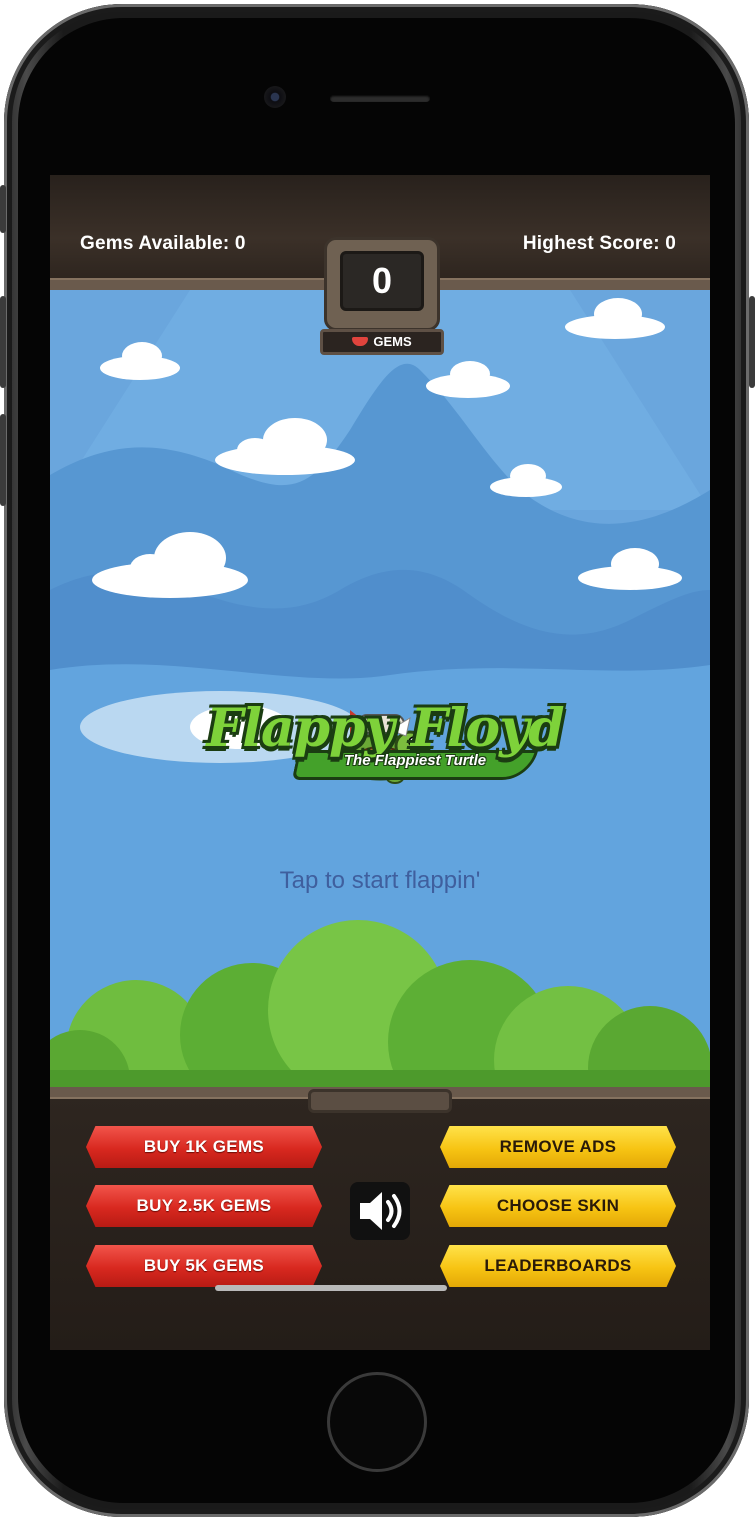 This screenshot has height=1523, width=755. What do you see at coordinates (3, 209) in the screenshot?
I see `mute-switch` at bounding box center [3, 209].